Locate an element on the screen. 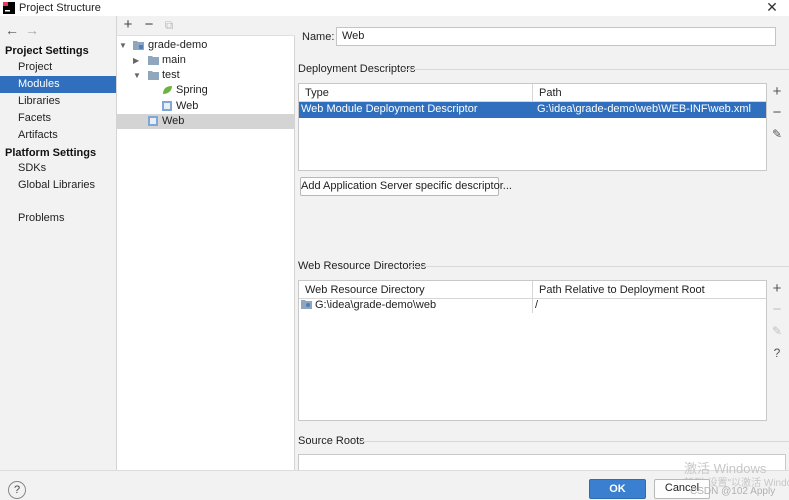  nav-item-libraries: Libraries is located at coordinates (58, 101).